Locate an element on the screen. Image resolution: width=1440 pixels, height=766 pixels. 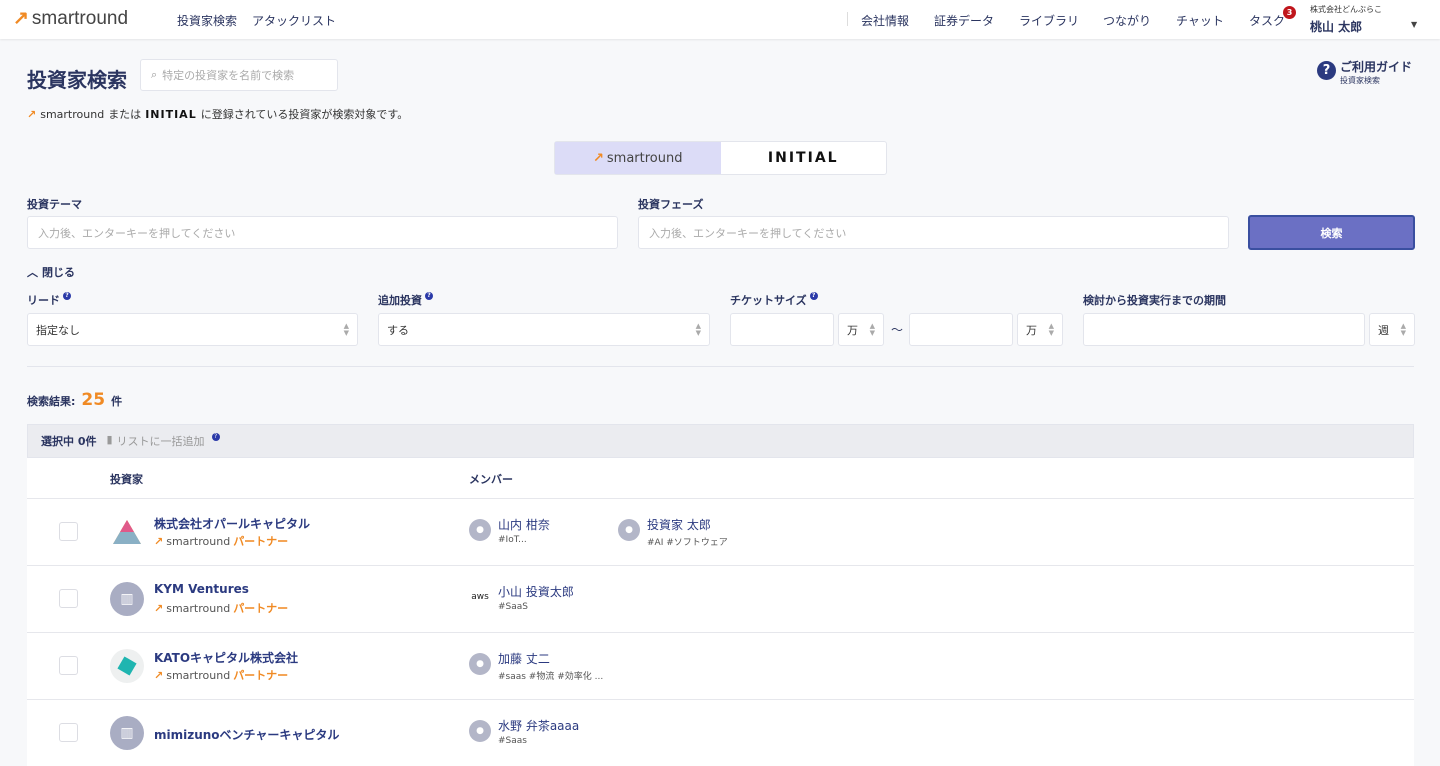
period-label: 検討から投資実行までの期間 is located at coordinates (1154, 300).